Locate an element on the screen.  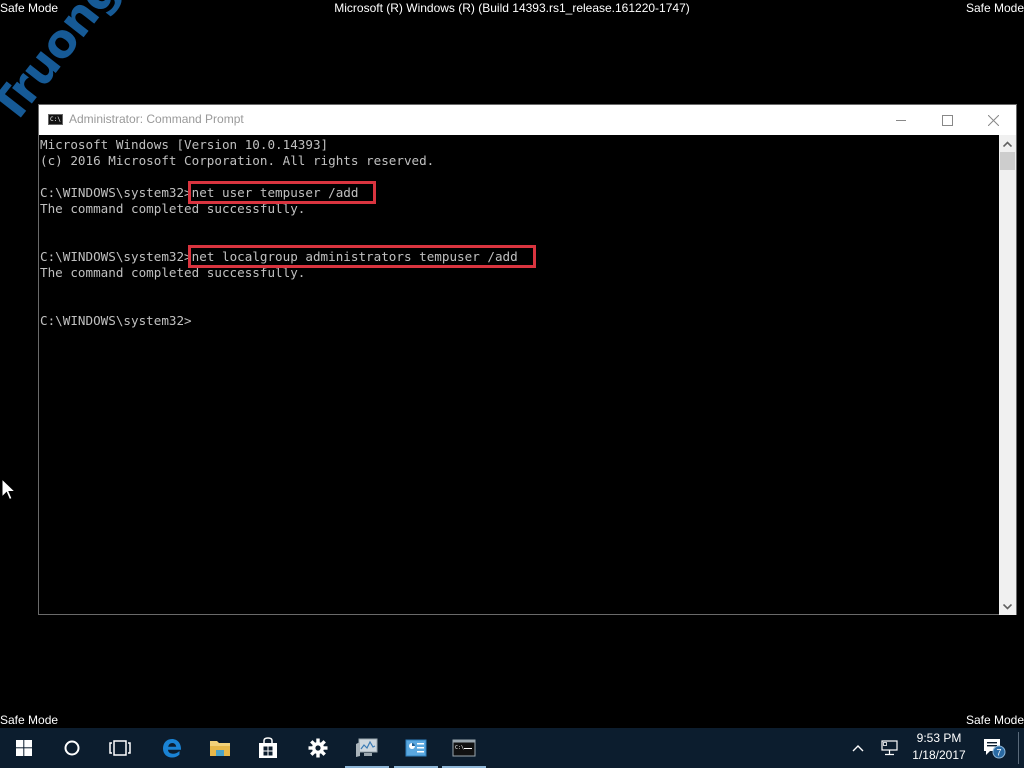
monitor-chart-icon is located at coordinates (367, 747).